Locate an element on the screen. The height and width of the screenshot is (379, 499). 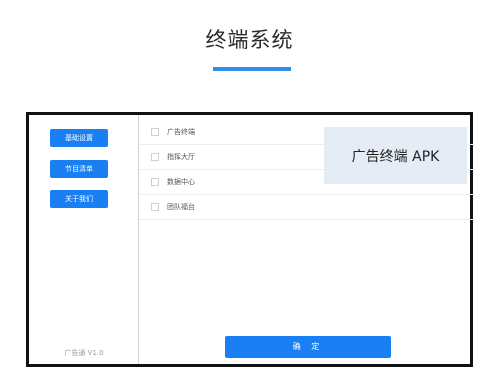
list-item-label: 团队福台 is located at coordinates (181, 207).